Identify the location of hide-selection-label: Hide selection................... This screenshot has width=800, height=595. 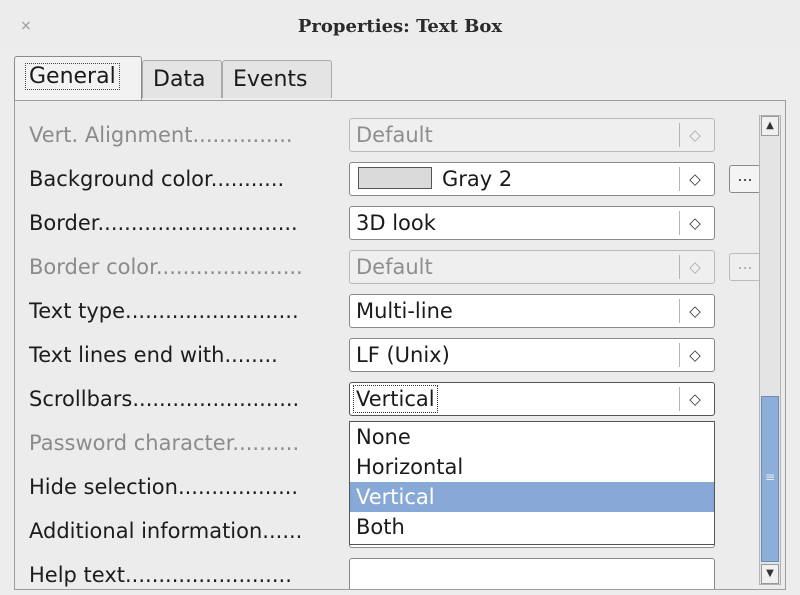
(164, 487).